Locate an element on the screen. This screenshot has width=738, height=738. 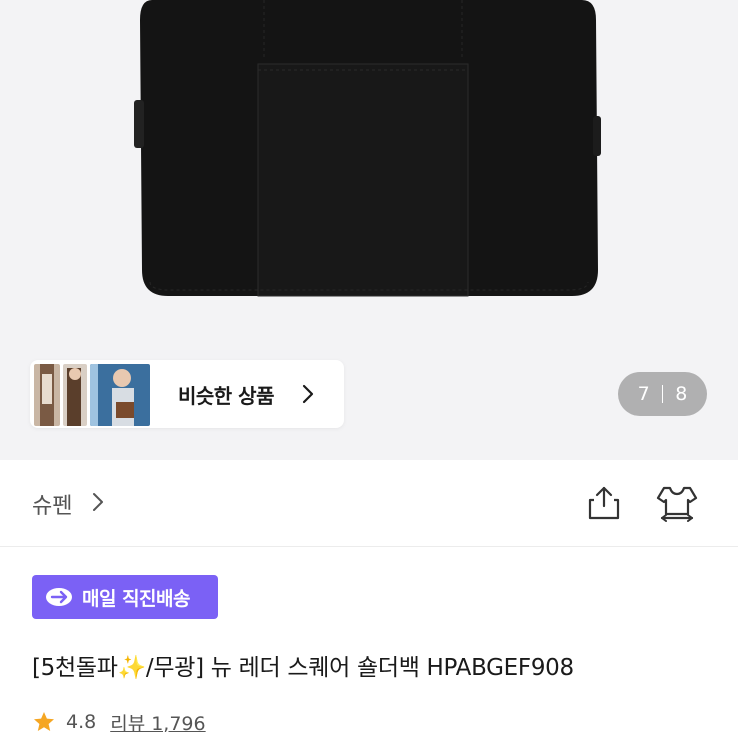
product-title: [5천돌파✨/무광] 뉴 레더 스퀘어 숄더백 HPABGEF908 is located at coordinates (303, 668).